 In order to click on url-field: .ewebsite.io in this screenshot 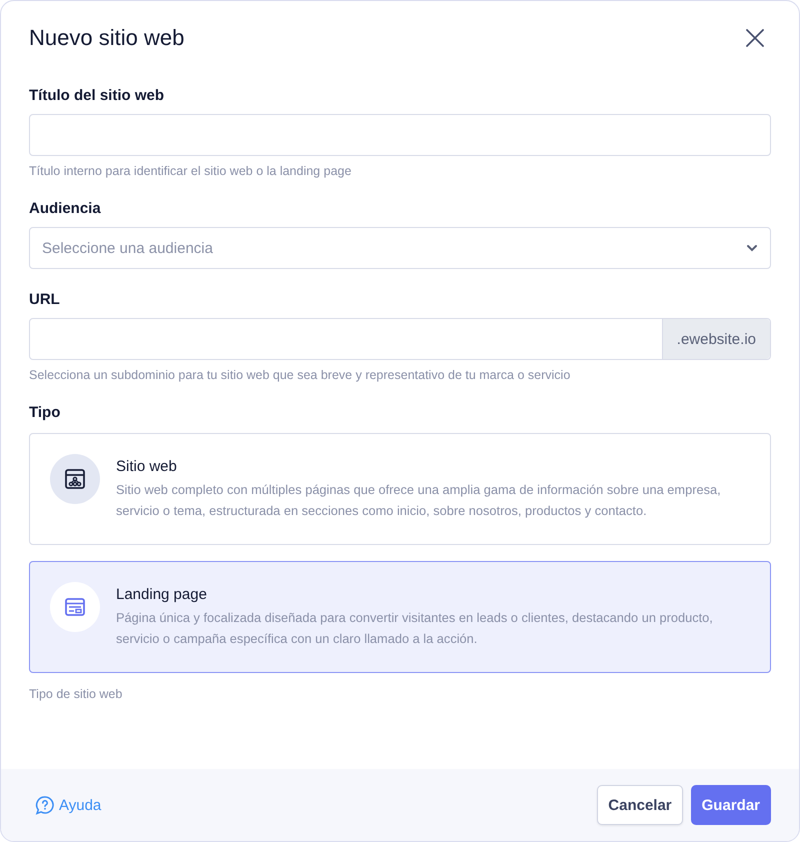, I will do `click(400, 339)`.